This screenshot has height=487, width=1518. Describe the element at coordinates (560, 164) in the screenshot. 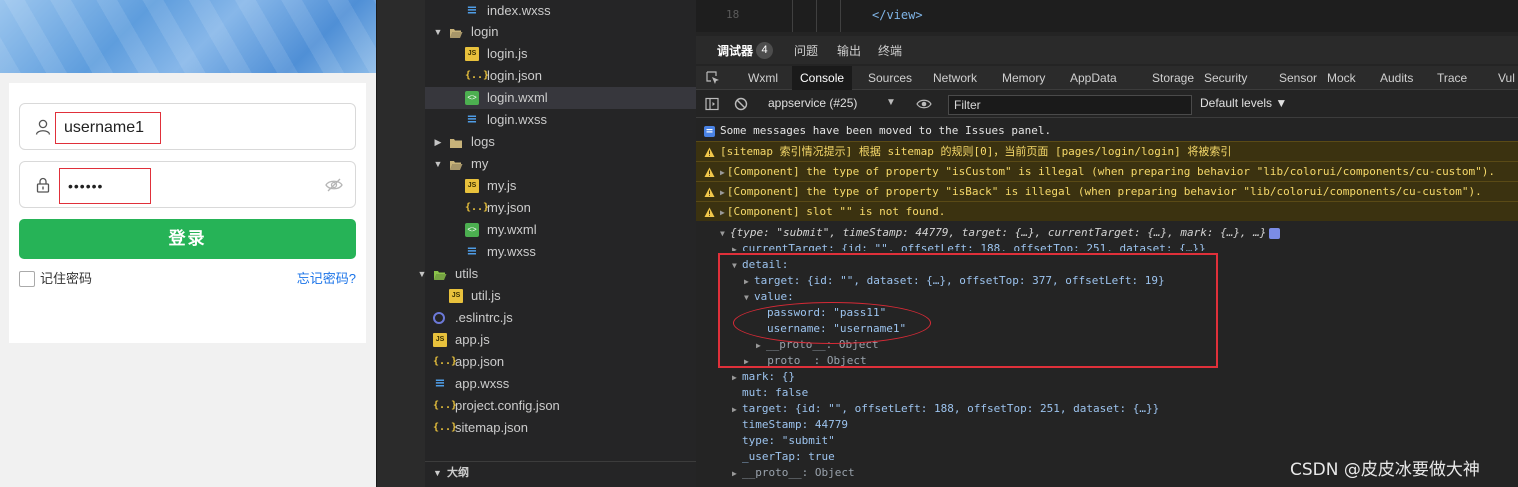

I see `tree-item: ▼ my` at that location.